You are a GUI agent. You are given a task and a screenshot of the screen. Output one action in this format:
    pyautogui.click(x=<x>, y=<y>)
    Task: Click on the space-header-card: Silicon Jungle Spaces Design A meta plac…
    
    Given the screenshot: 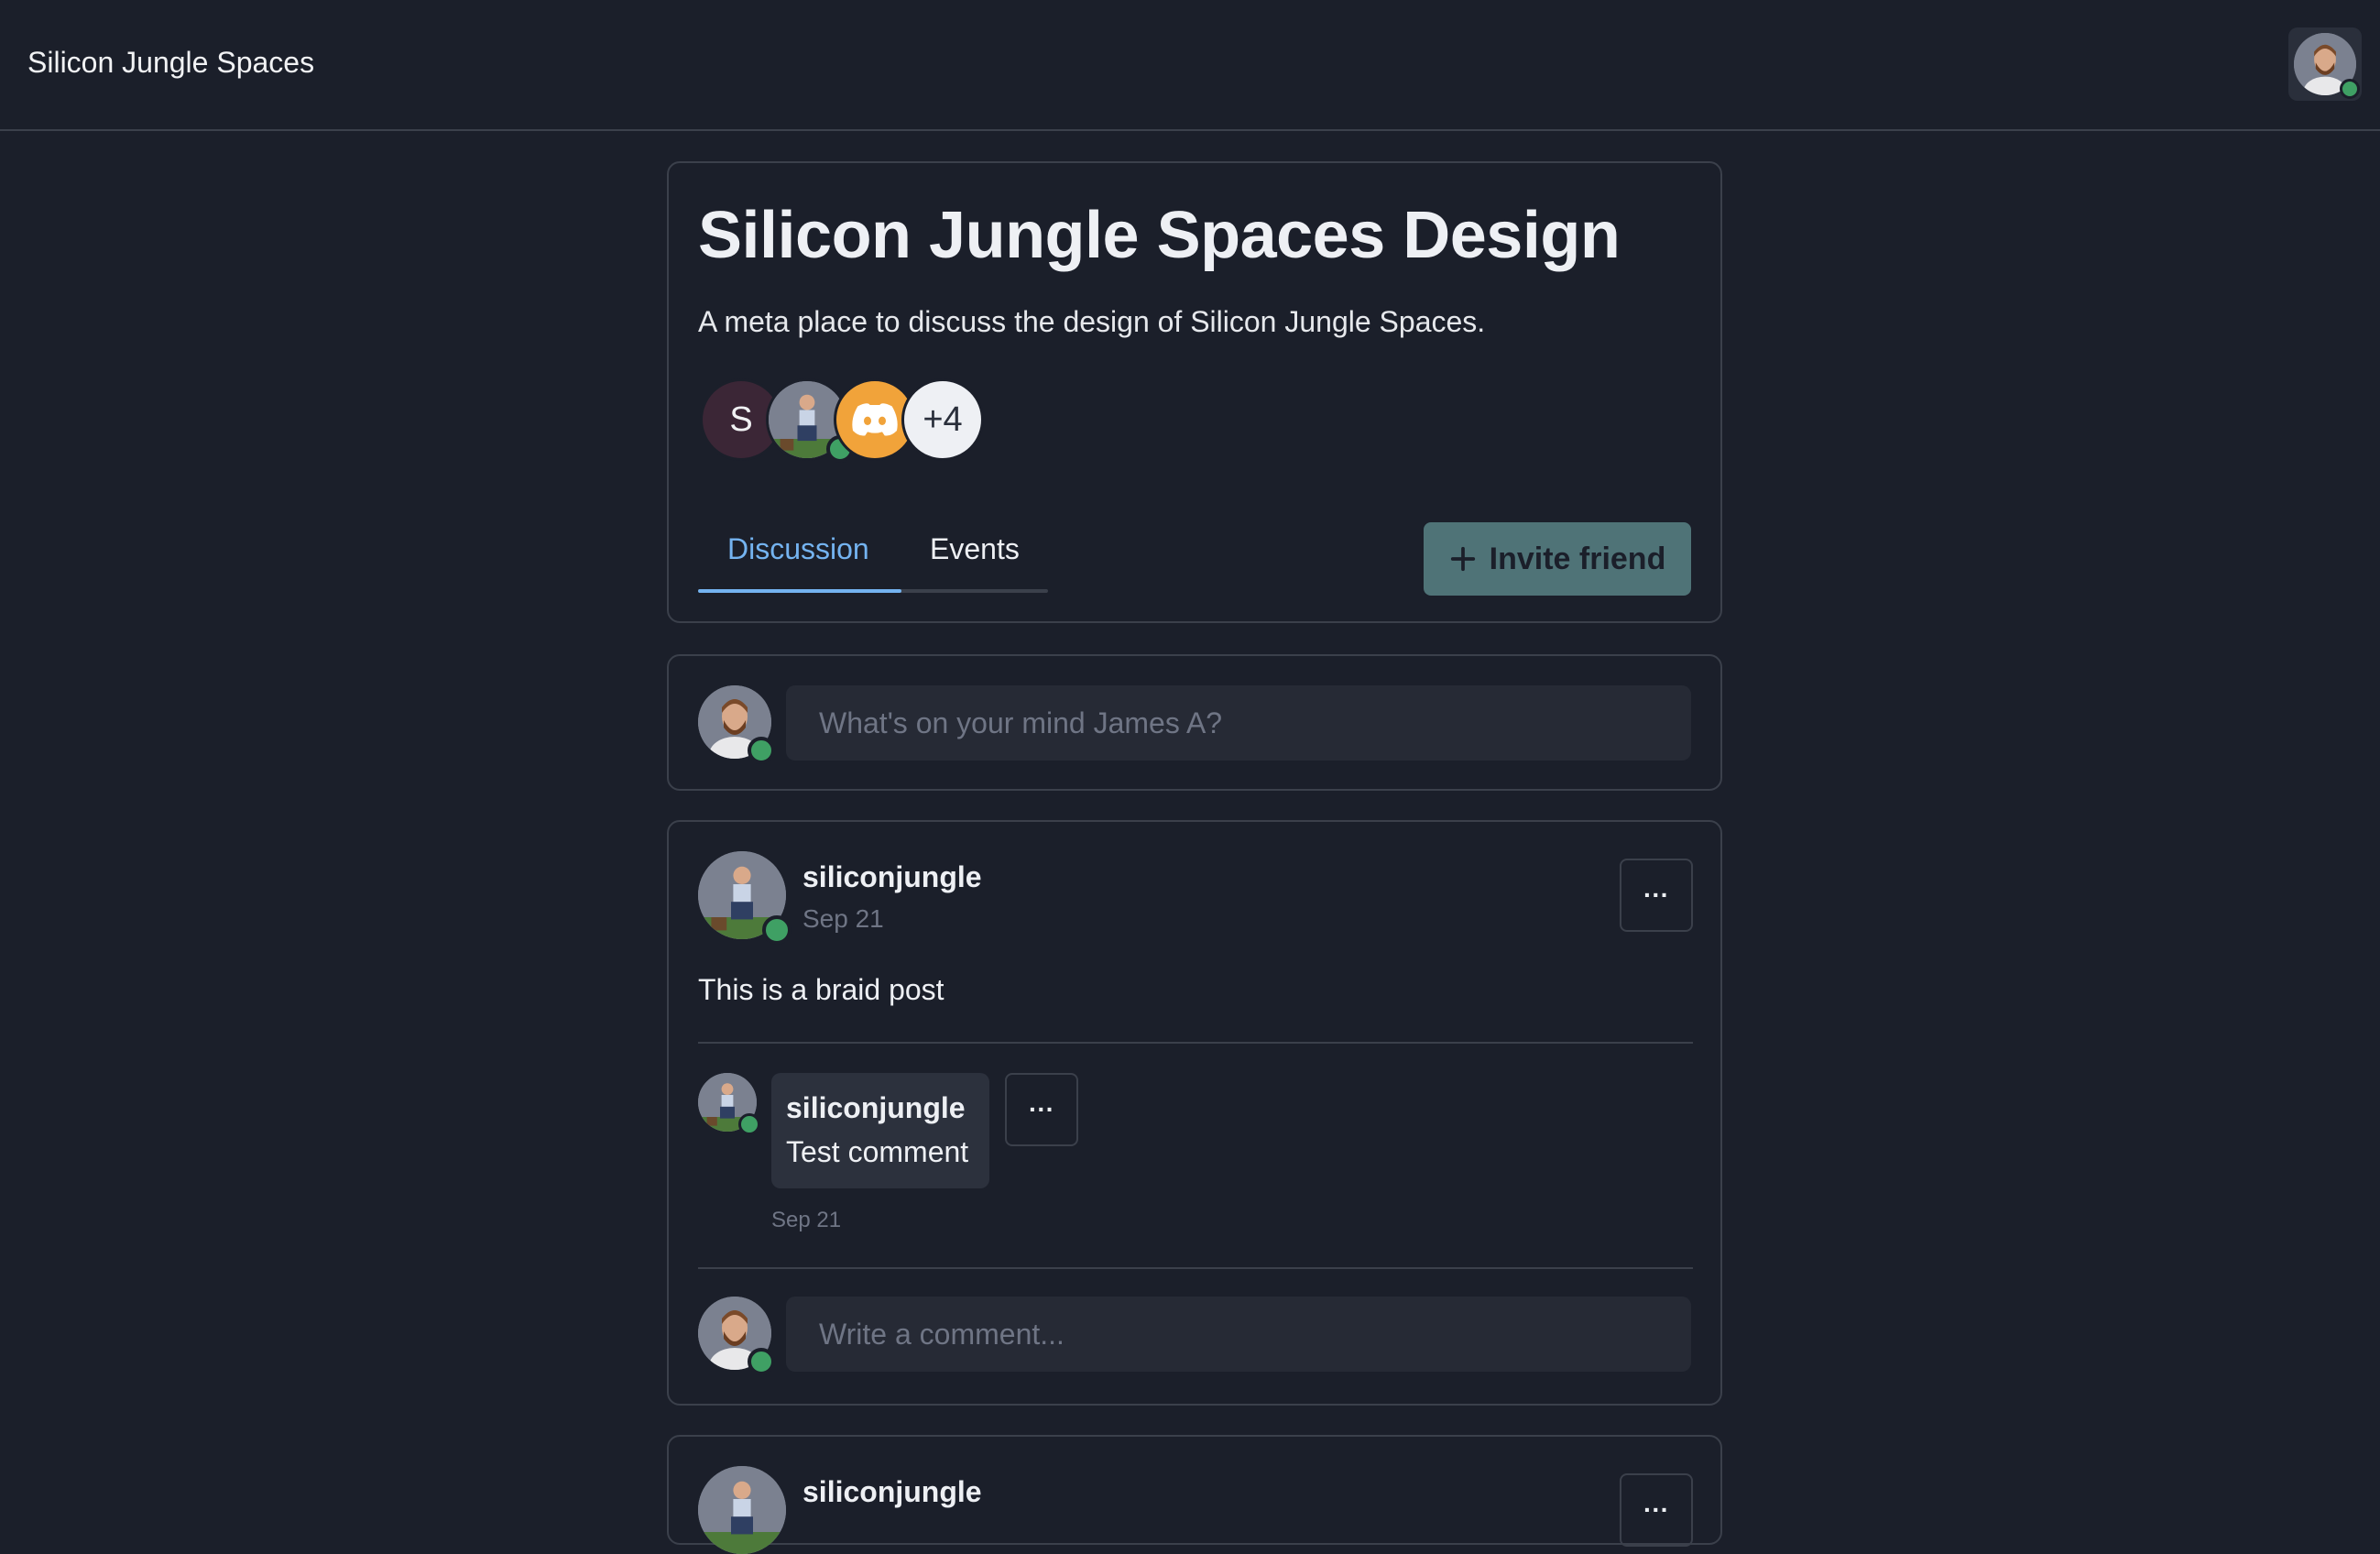 What is the action you would take?
    pyautogui.click(x=1194, y=392)
    